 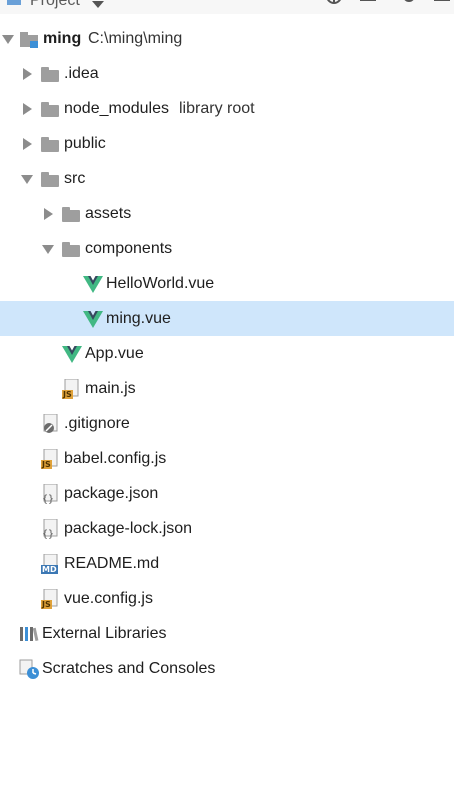 I want to click on tree-item-label: App.vue, so click(x=114, y=353).